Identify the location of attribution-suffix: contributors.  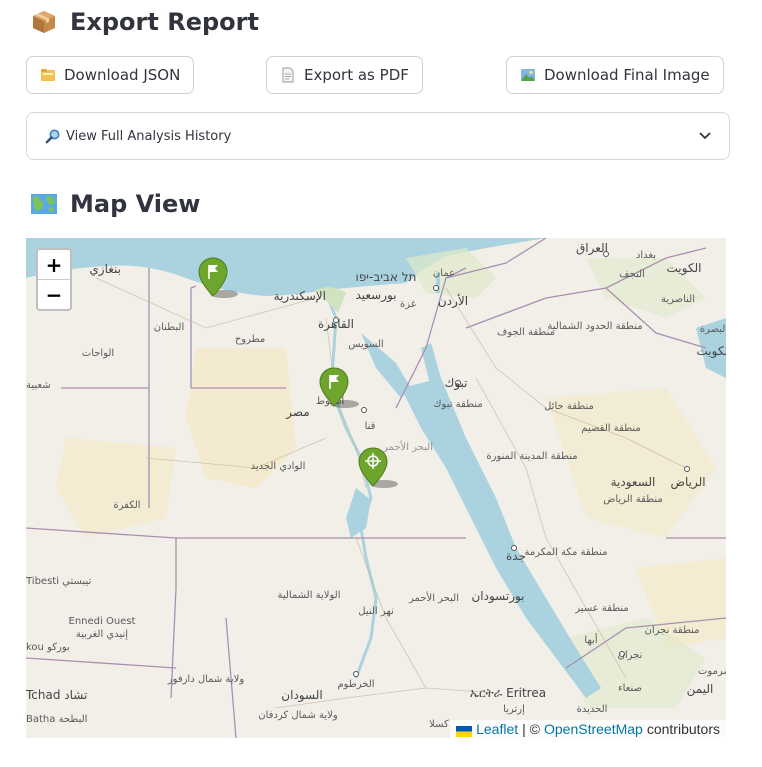
(683, 729).